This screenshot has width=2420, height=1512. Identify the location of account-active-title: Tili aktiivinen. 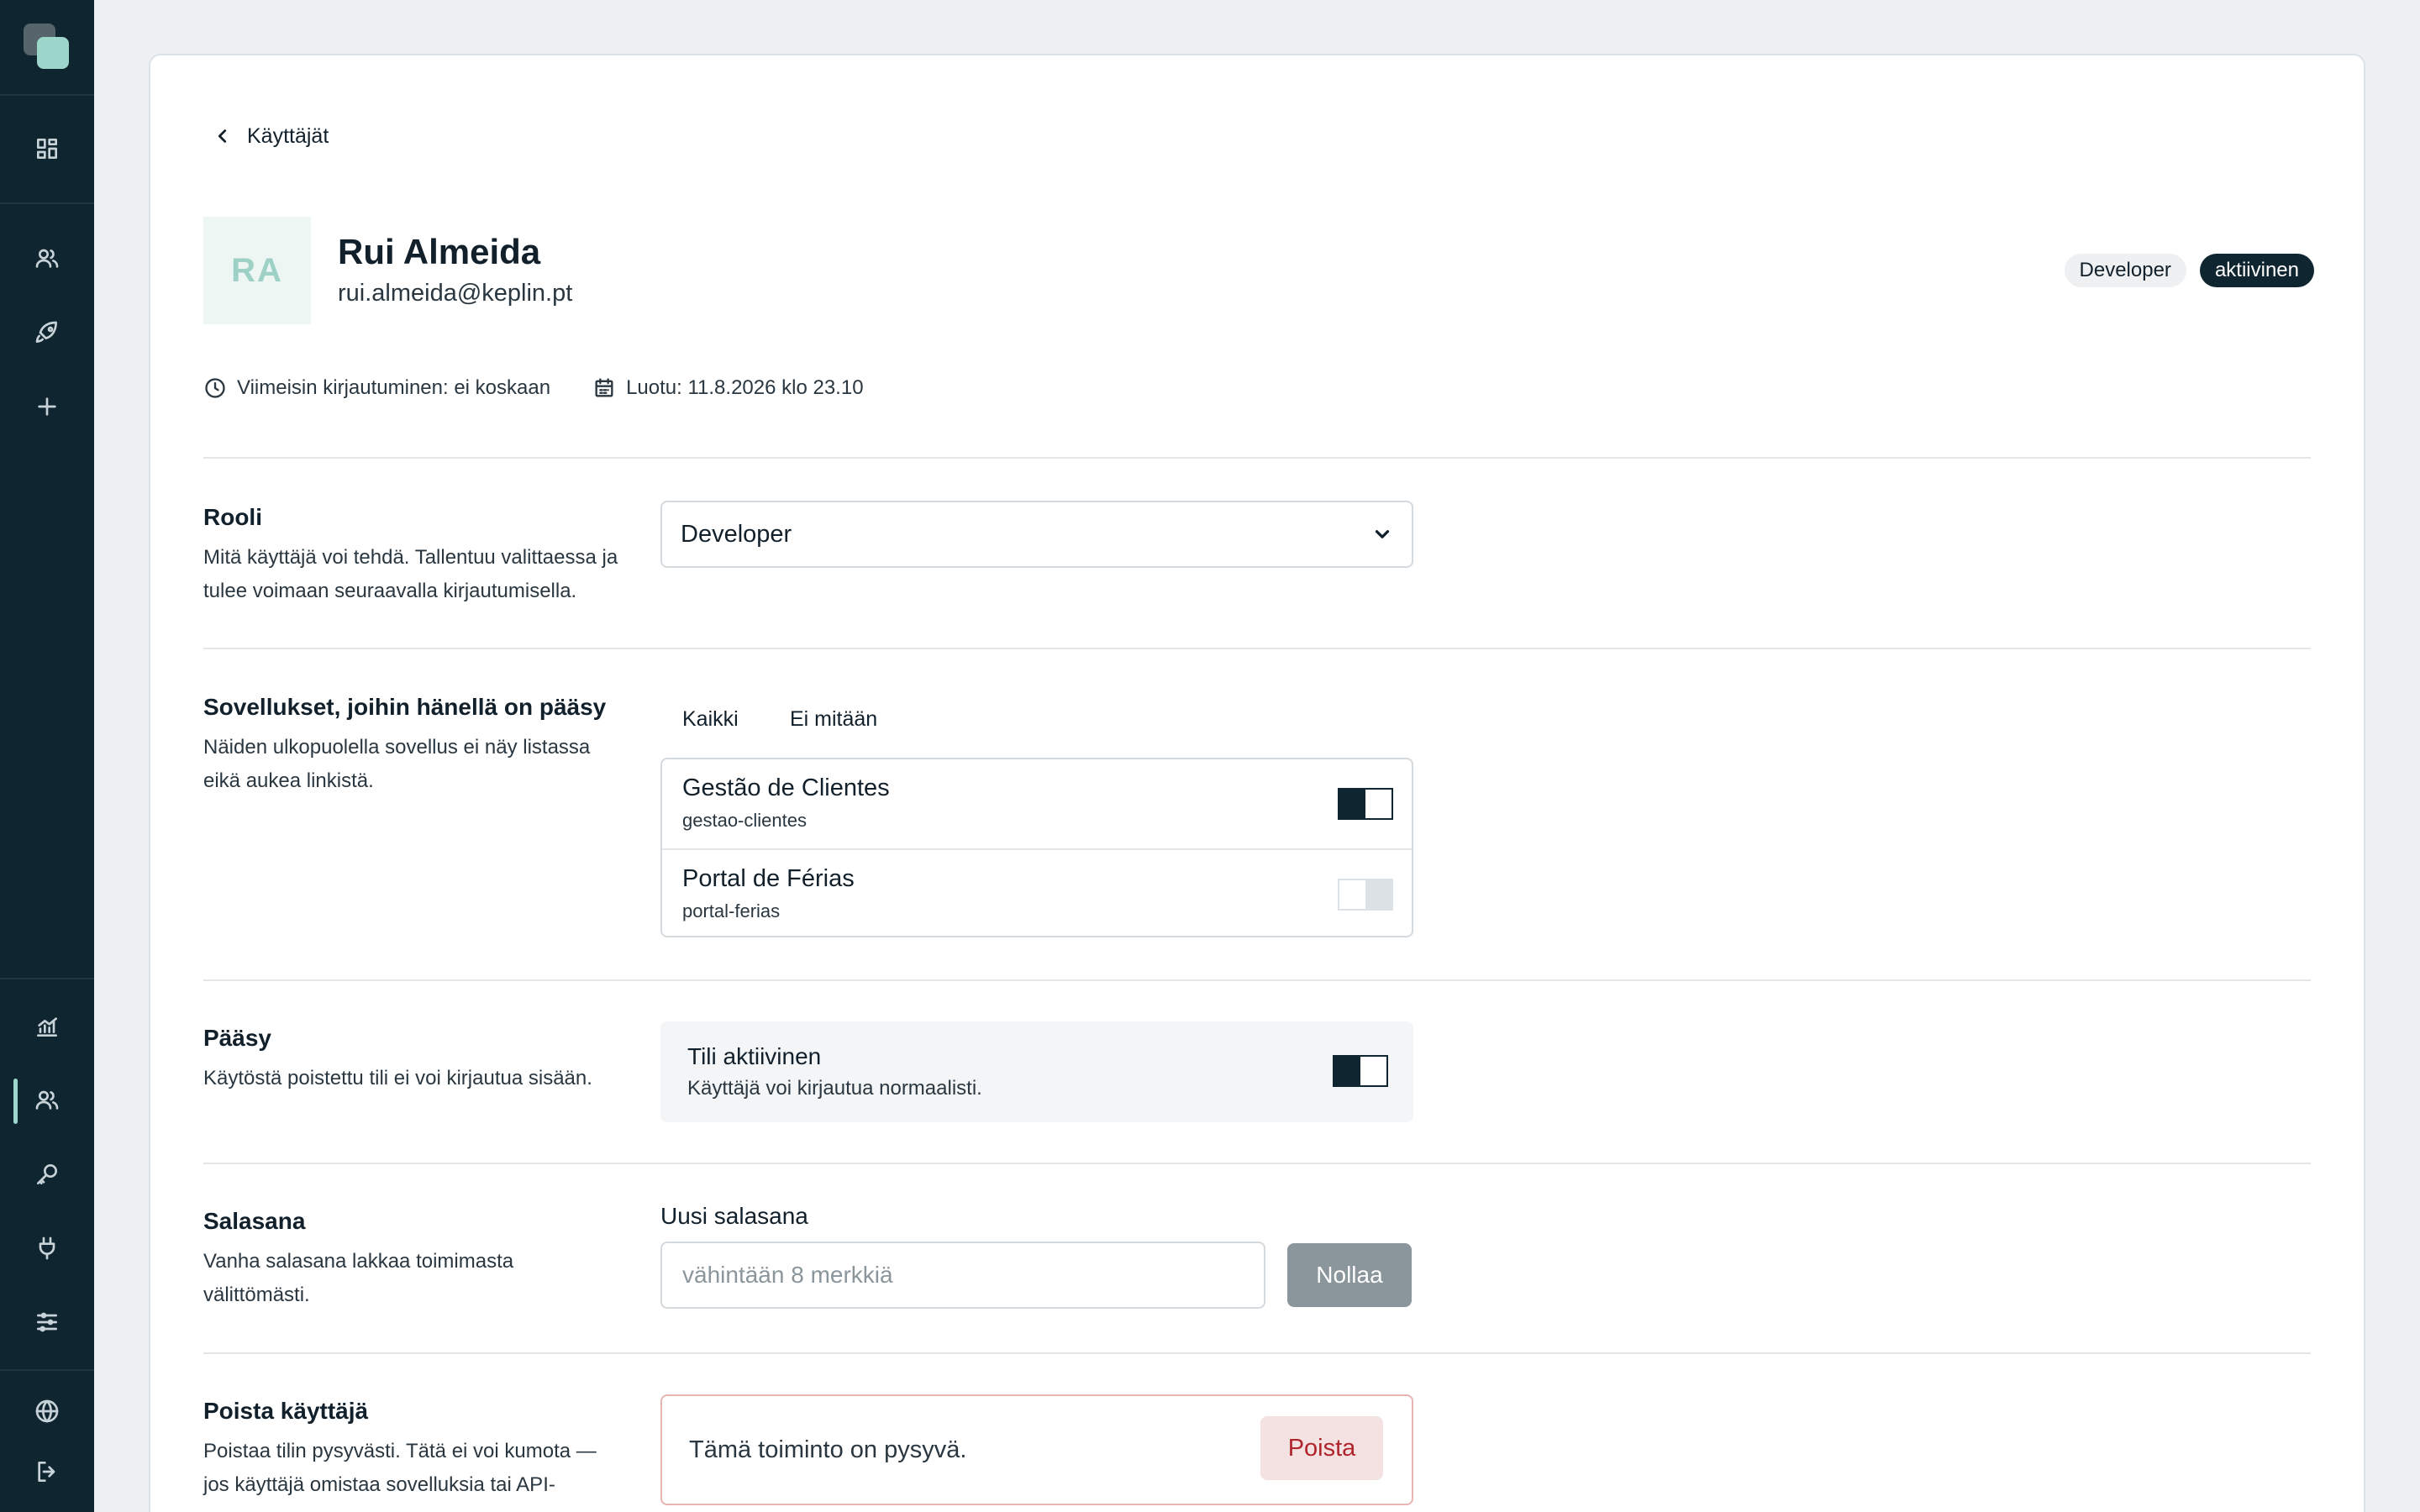
(754, 1056).